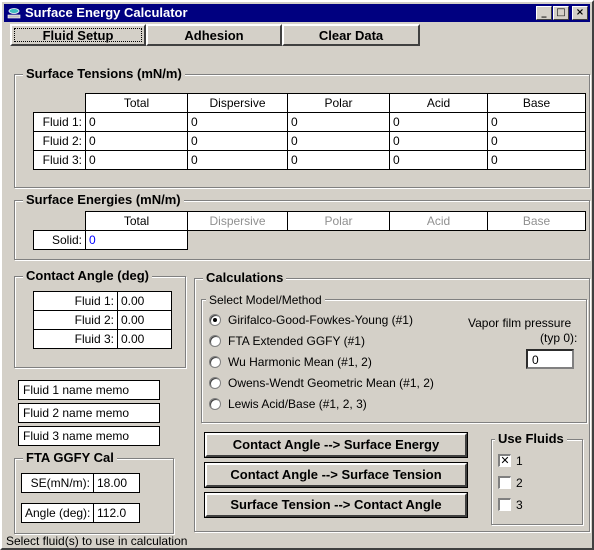  What do you see at coordinates (338, 160) in the screenshot?
I see `fluid3-polar-cell: 0` at bounding box center [338, 160].